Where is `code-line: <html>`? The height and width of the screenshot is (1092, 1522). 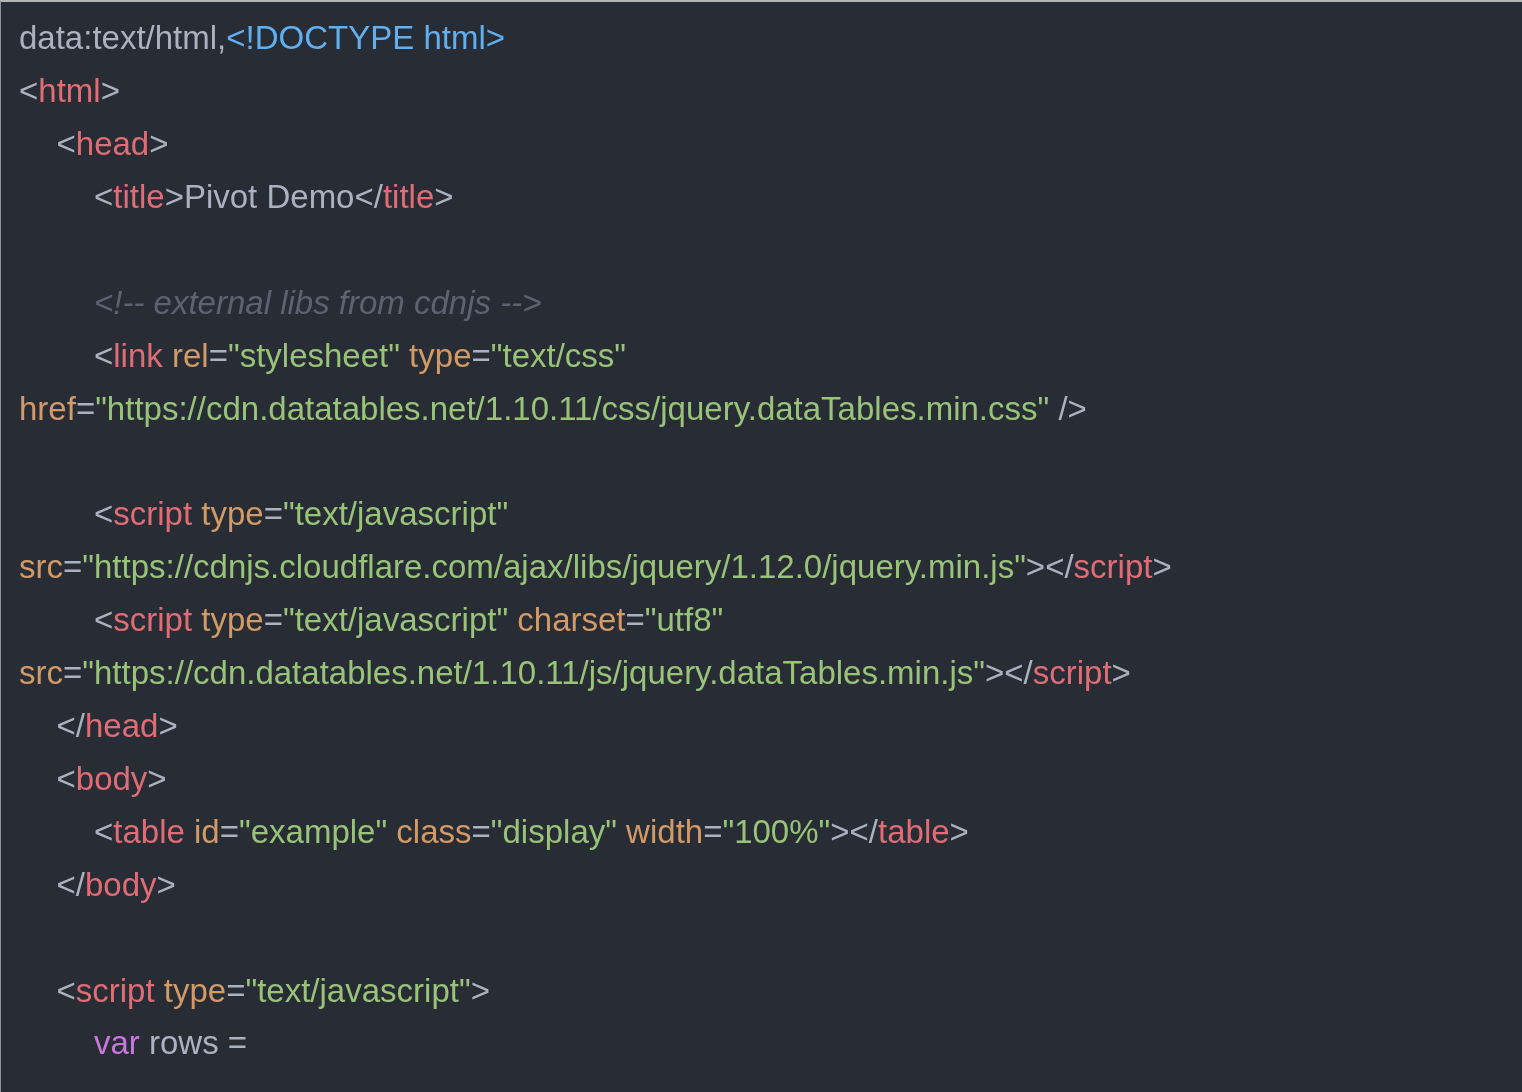
code-line: <html> is located at coordinates (69, 91).